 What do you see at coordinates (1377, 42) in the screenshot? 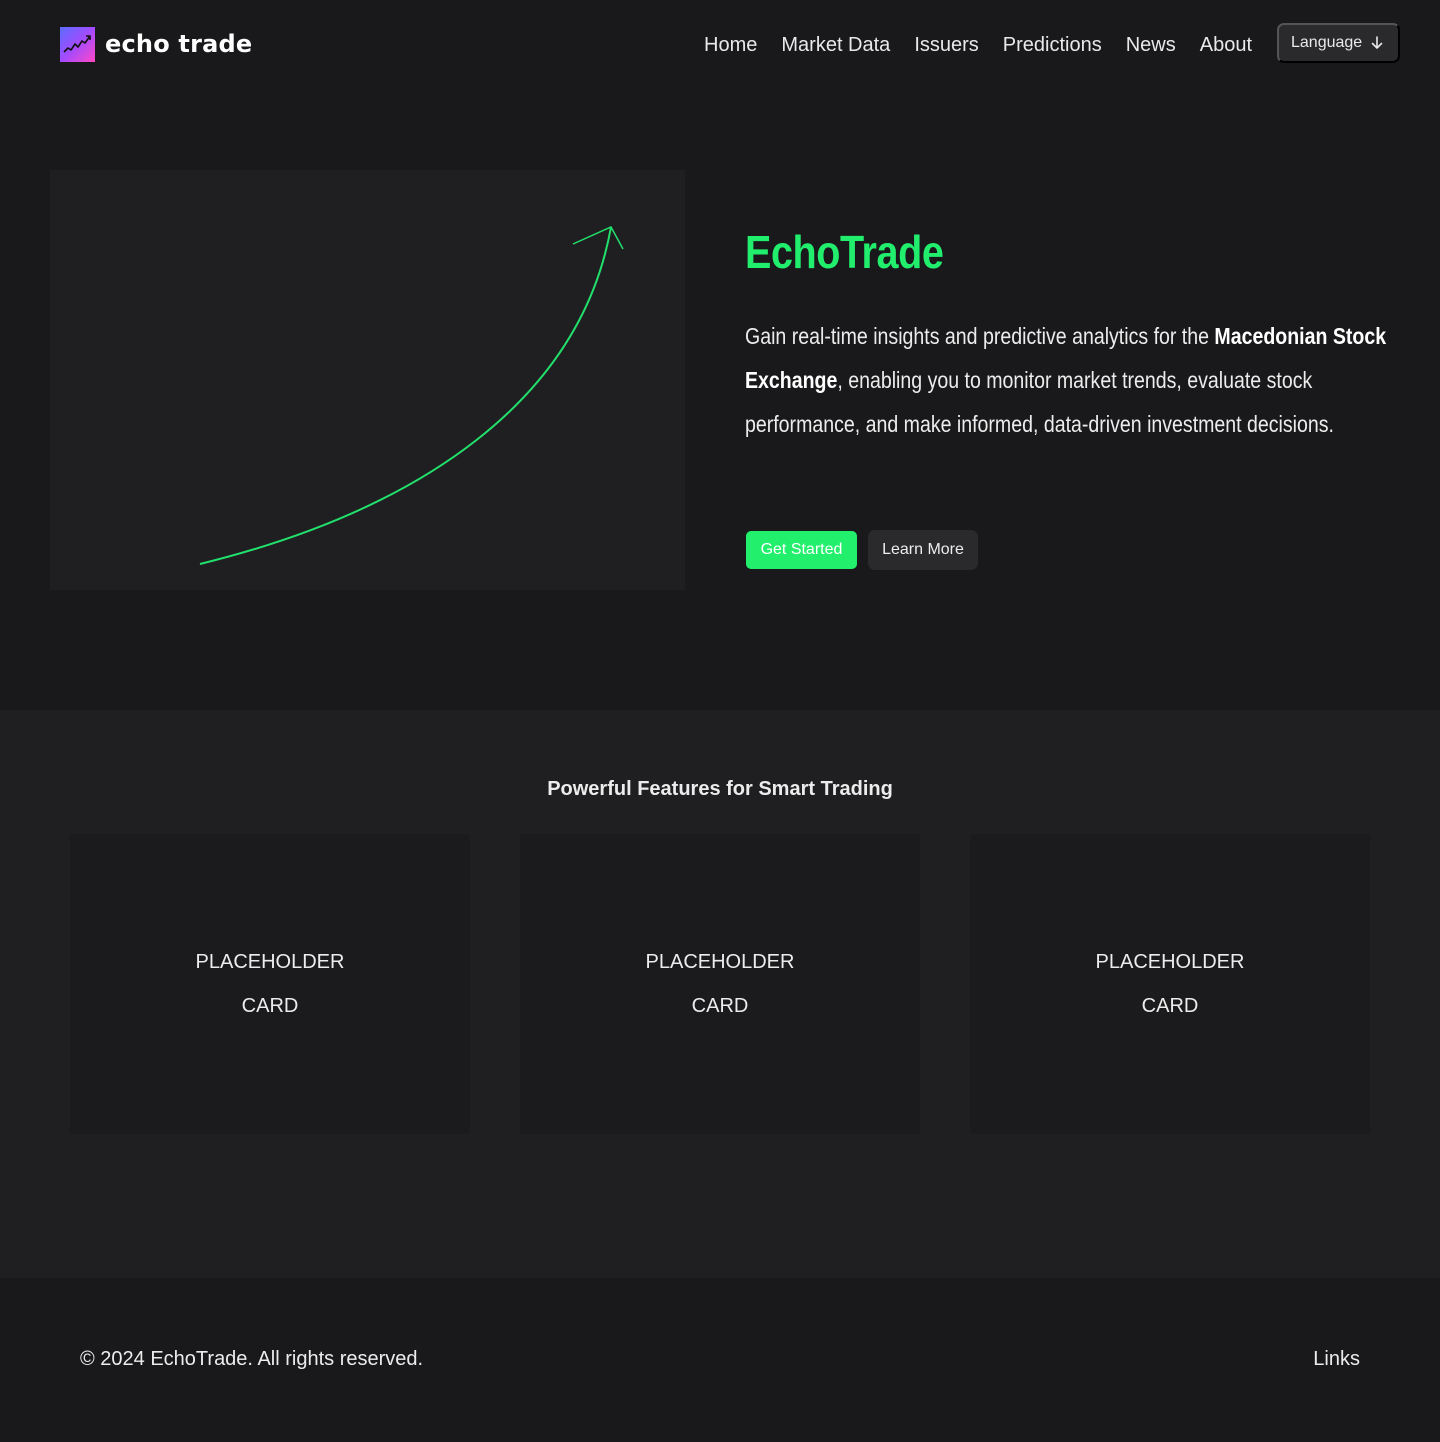
I see `arrow-down-icon` at bounding box center [1377, 42].